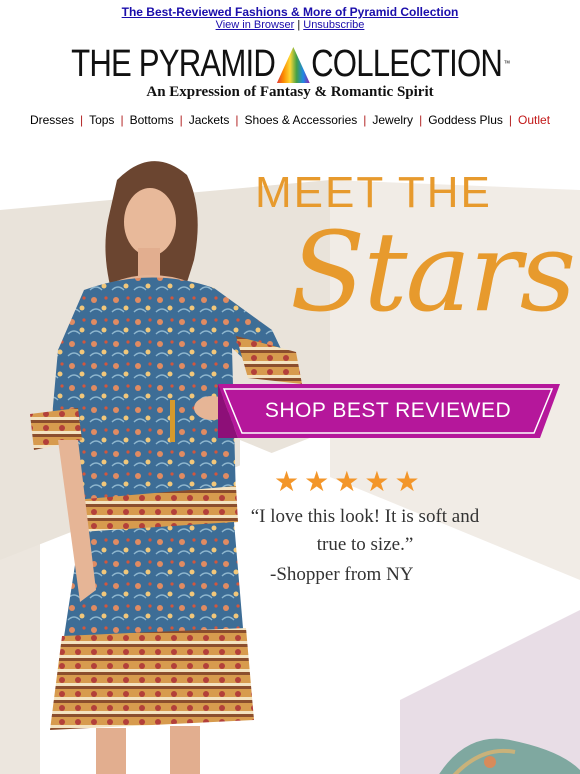  Describe the element at coordinates (435, 272) in the screenshot. I see `hero-headline-main: Stars!` at that location.